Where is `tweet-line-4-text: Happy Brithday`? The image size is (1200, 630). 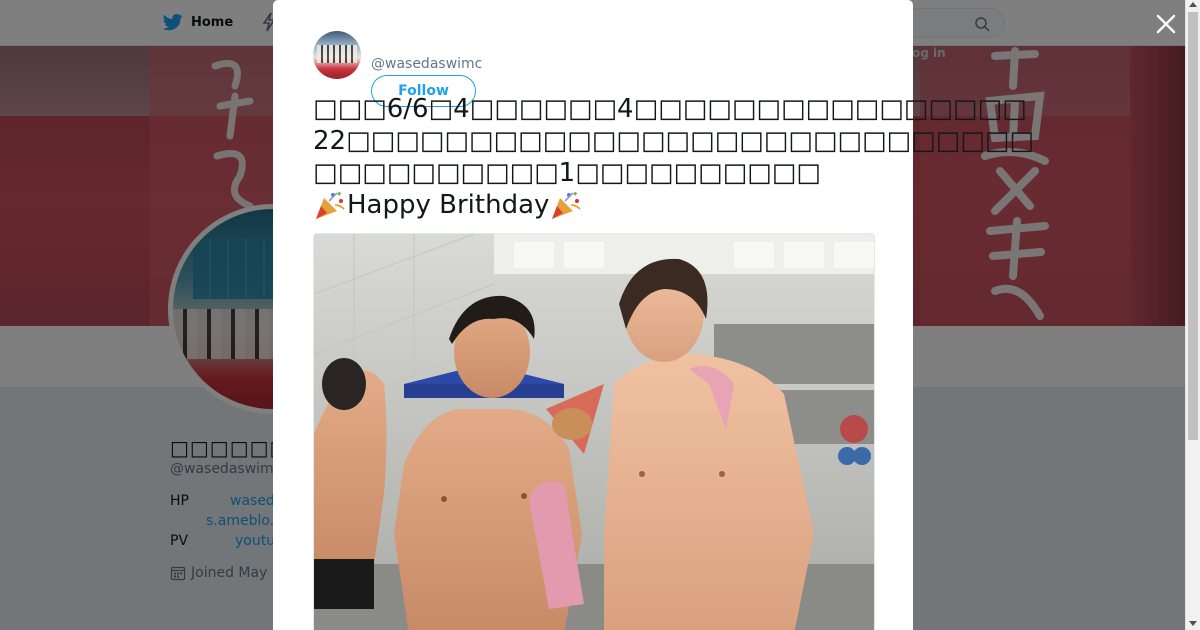 tweet-line-4-text: Happy Brithday is located at coordinates (448, 205).